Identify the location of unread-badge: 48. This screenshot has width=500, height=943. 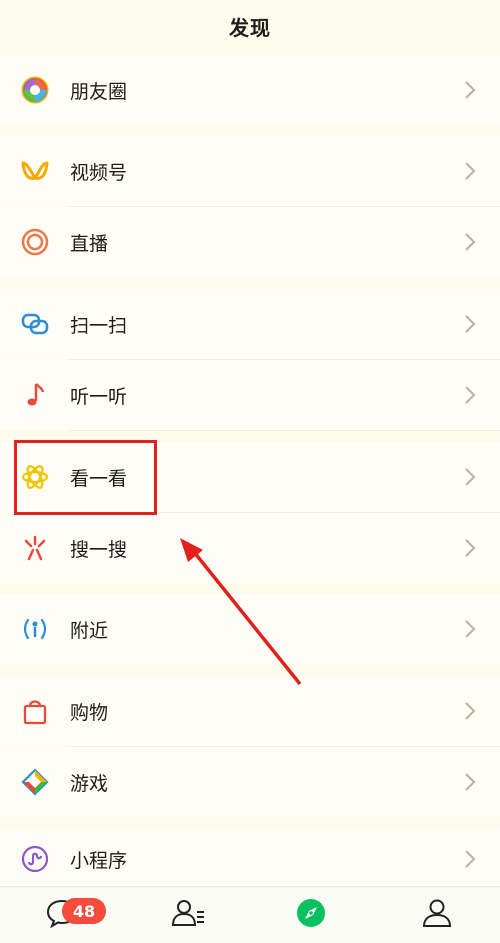
(84, 911).